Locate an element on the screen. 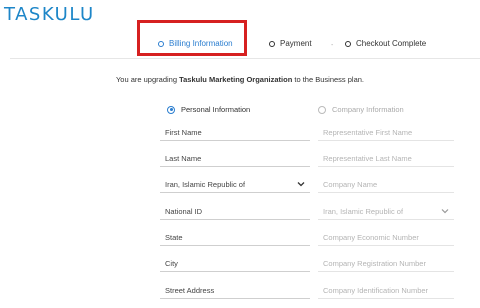 The height and width of the screenshot is (308, 480). radio-company-information: Company Information is located at coordinates (361, 109).